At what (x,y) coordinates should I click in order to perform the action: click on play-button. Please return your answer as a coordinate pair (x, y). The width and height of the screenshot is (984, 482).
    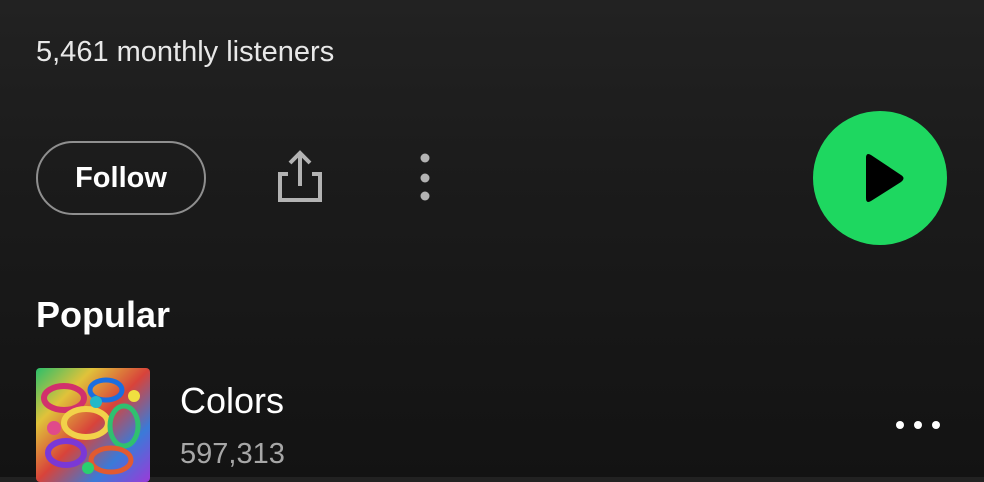
    Looking at the image, I should click on (880, 178).